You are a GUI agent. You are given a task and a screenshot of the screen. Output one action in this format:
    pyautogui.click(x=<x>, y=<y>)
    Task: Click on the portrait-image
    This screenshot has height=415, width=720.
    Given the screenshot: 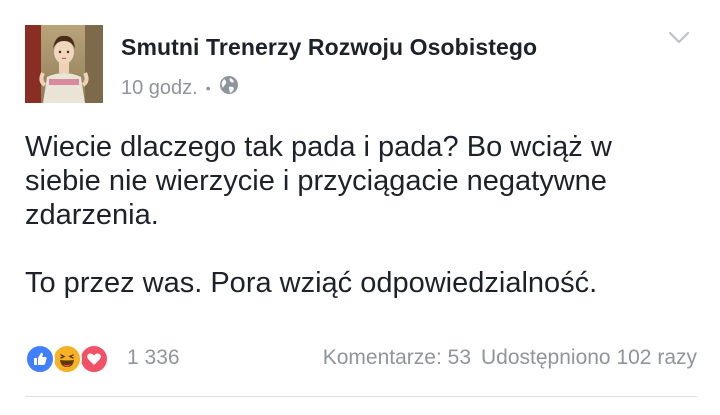 What is the action you would take?
    pyautogui.click(x=64, y=64)
    